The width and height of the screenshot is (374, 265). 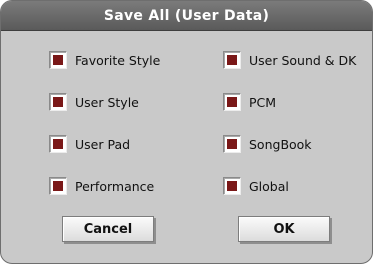 I want to click on songbook-checkbox, so click(x=232, y=144).